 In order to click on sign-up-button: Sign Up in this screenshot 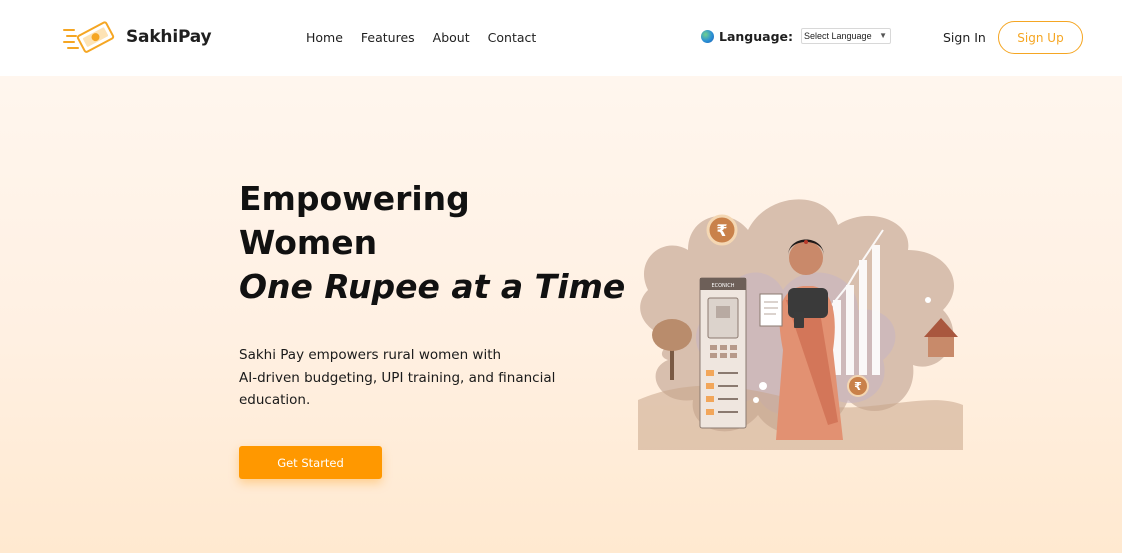, I will do `click(1040, 37)`.